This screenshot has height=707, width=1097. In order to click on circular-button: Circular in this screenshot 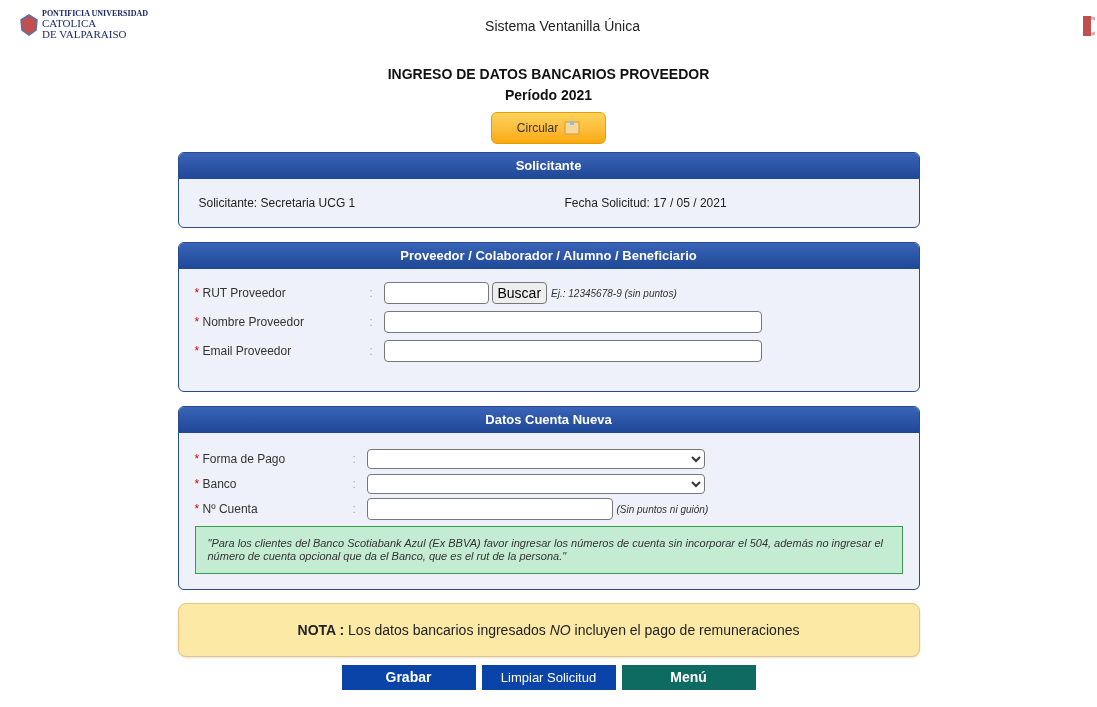, I will do `click(548, 128)`.